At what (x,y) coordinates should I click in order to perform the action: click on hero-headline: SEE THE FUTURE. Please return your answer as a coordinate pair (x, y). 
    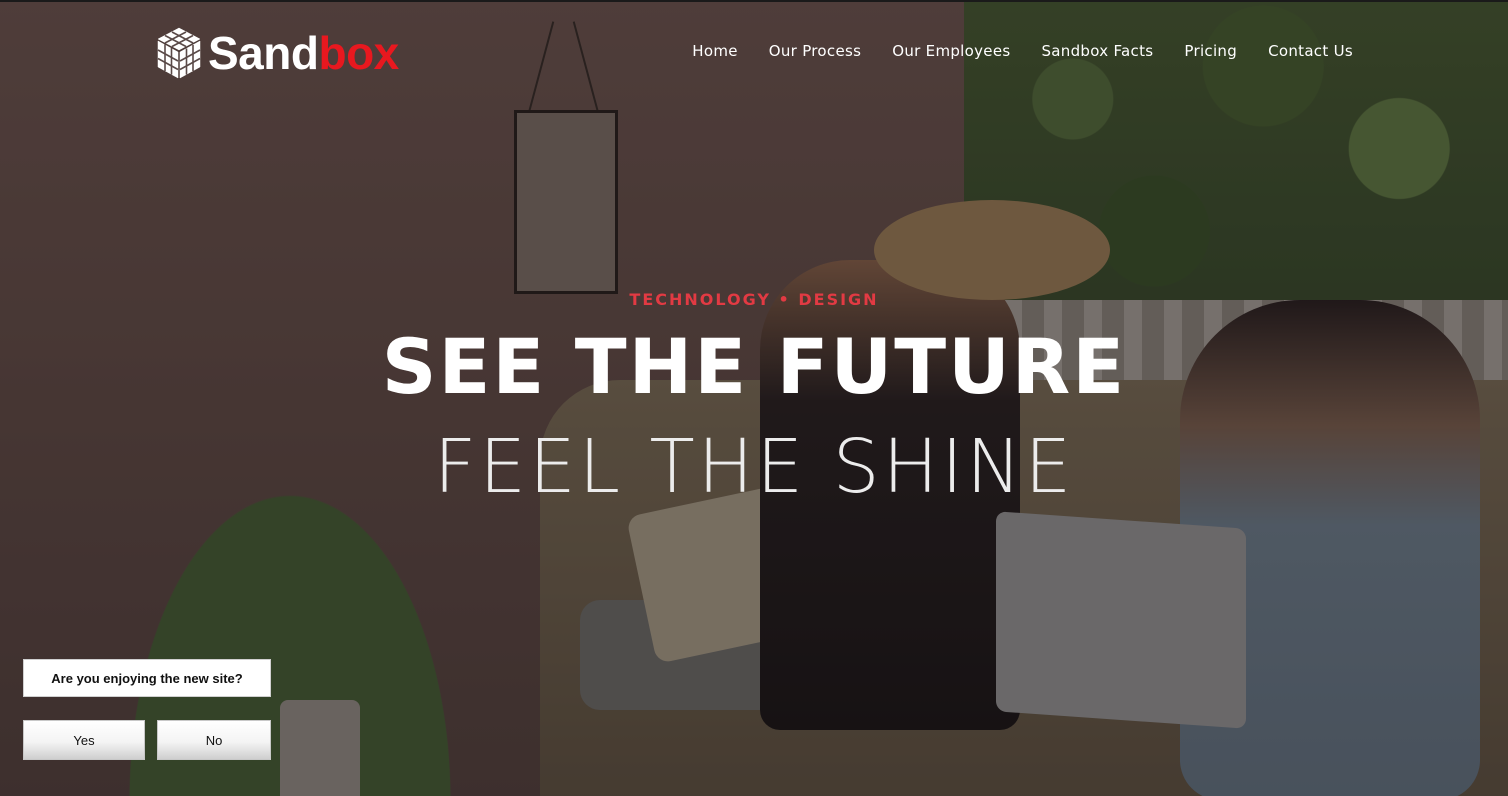
    Looking at the image, I should click on (754, 366).